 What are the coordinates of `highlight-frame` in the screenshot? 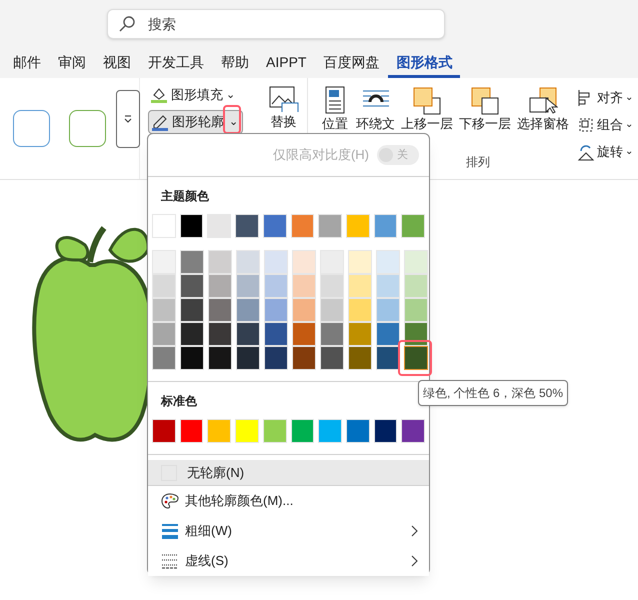 It's located at (415, 358).